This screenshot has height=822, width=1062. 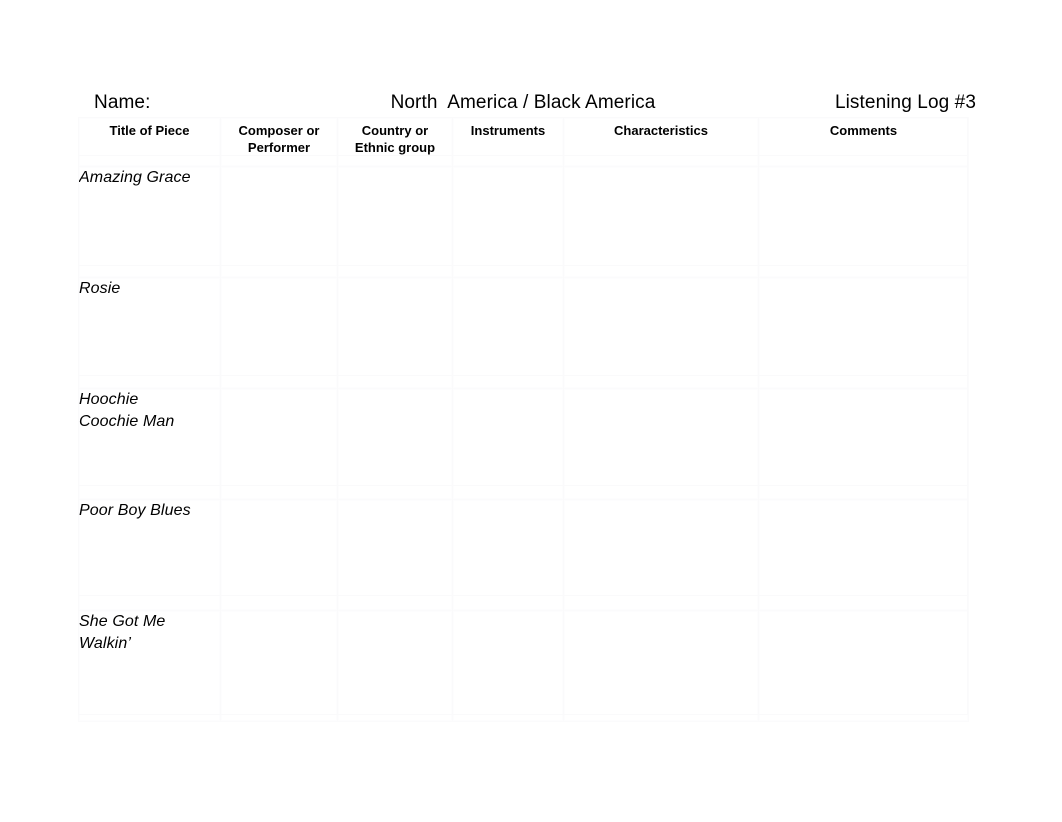 What do you see at coordinates (149, 333) in the screenshot?
I see `cell-title: Rosie` at bounding box center [149, 333].